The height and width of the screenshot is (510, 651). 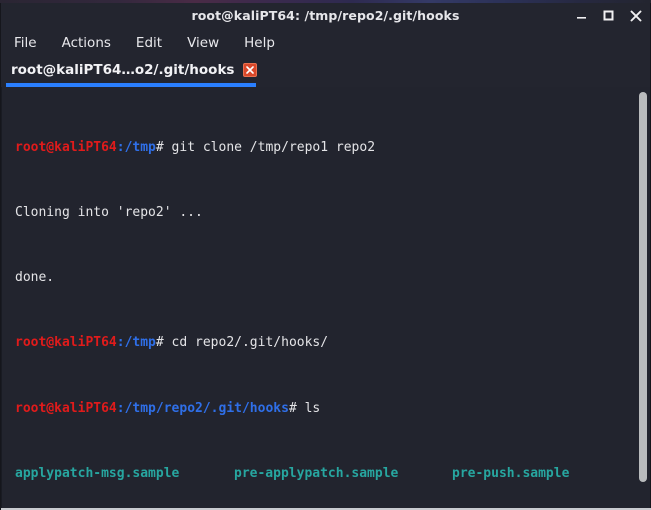 I want to click on close-icon, so click(x=635, y=15).